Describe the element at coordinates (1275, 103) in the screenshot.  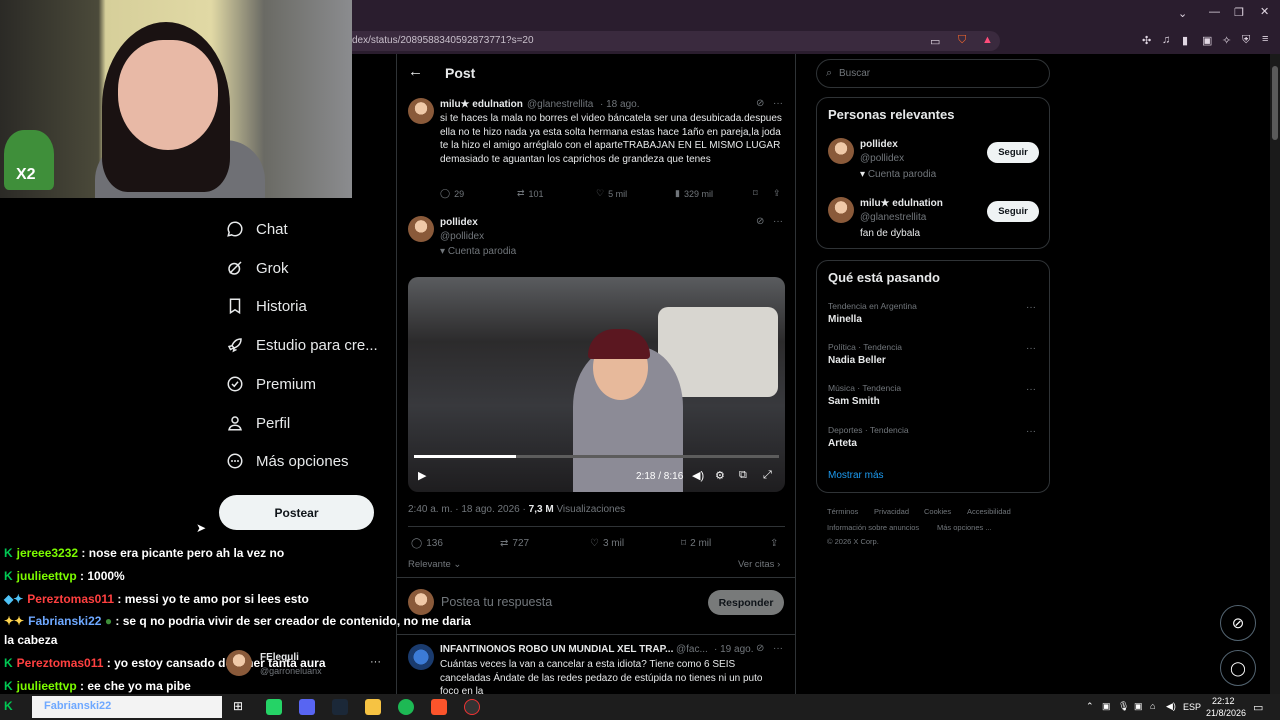
I see `scrollbar-thumb` at that location.